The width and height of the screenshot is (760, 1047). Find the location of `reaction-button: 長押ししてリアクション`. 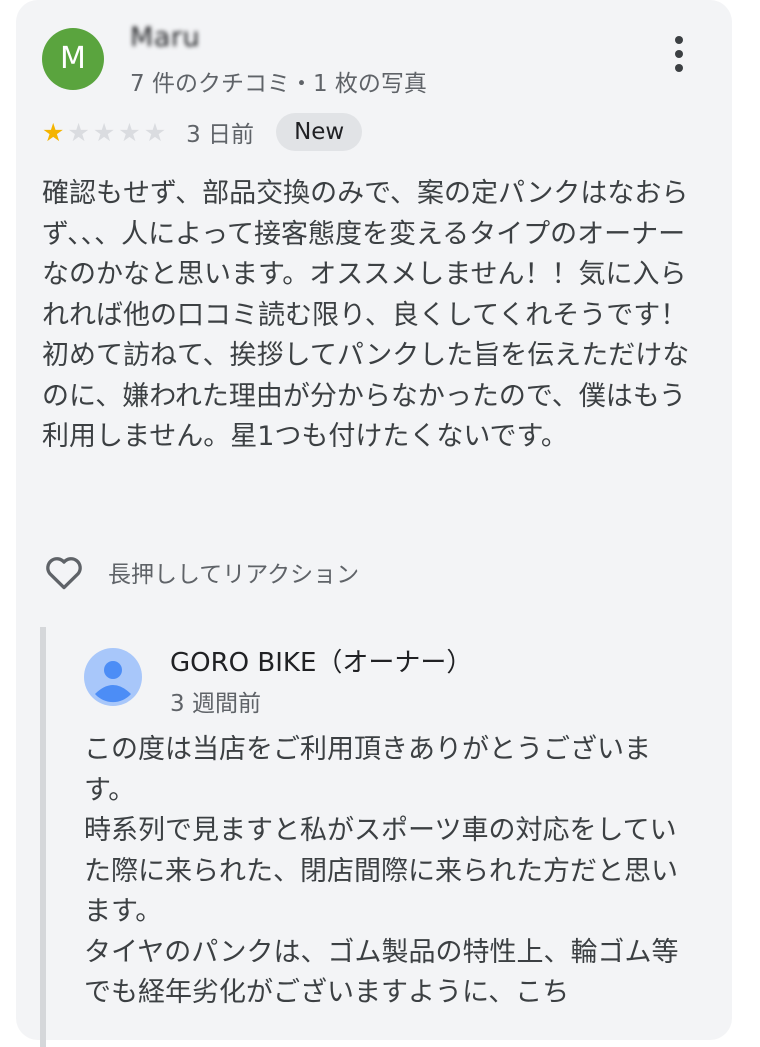

reaction-button: 長押ししてリアクション is located at coordinates (200, 572).